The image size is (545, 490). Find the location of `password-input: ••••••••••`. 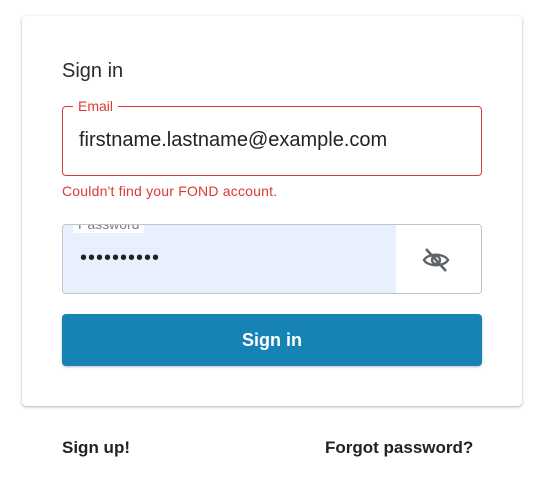

password-input: •••••••••• is located at coordinates (230, 258).